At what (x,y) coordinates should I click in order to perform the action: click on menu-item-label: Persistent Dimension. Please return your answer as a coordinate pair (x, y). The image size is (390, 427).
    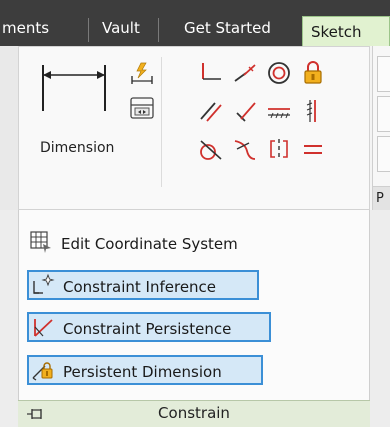
    Looking at the image, I should click on (142, 372).